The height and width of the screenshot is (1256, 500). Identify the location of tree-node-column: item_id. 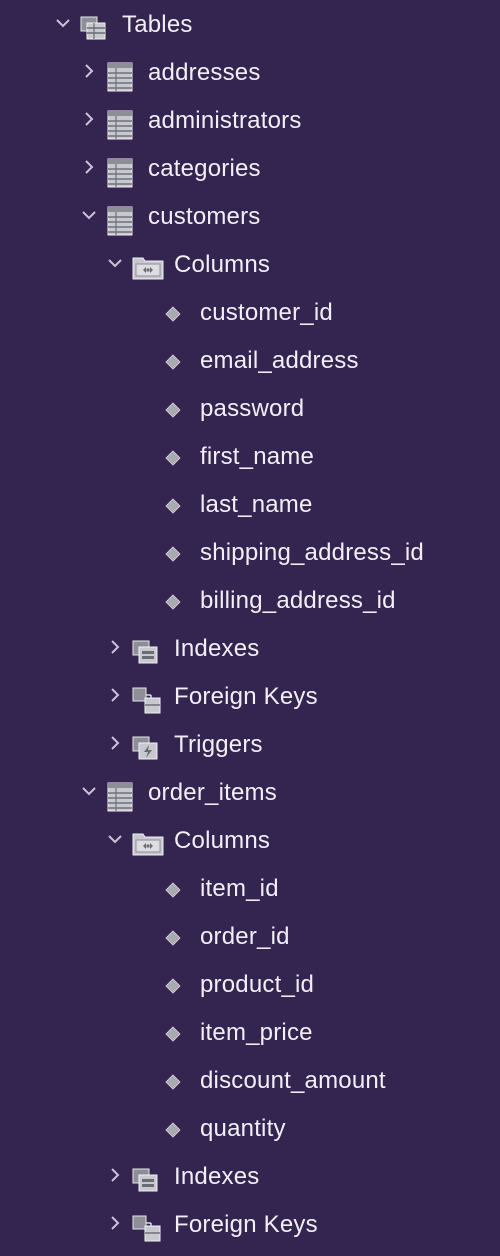
(250, 888).